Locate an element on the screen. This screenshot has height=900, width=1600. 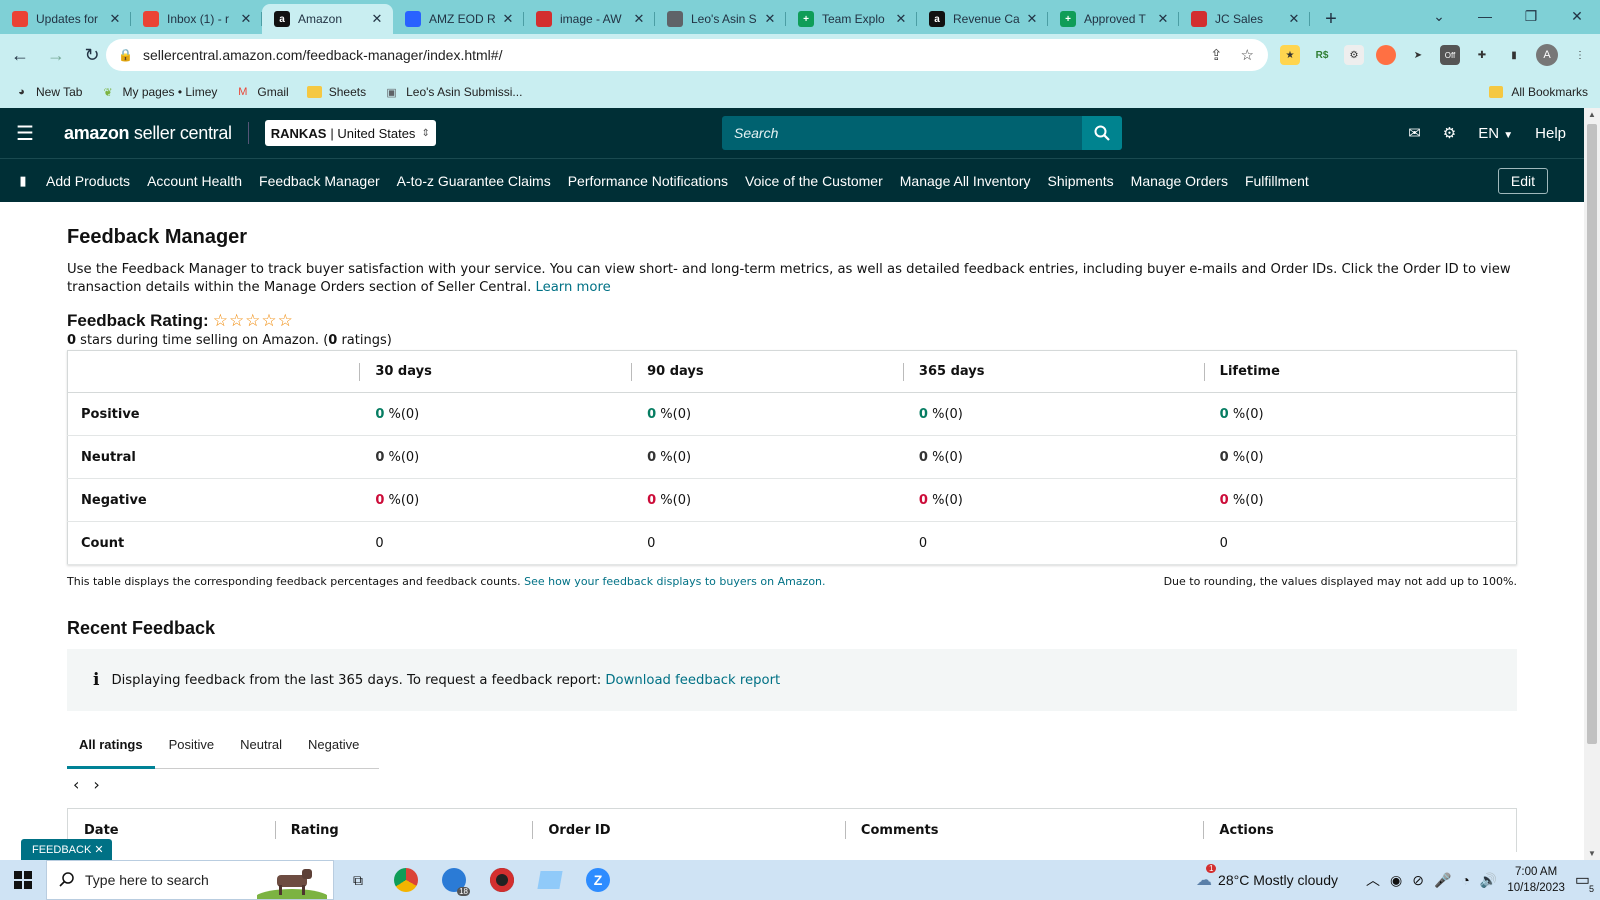
extension-icon: ⚙ is located at coordinates (1354, 55).